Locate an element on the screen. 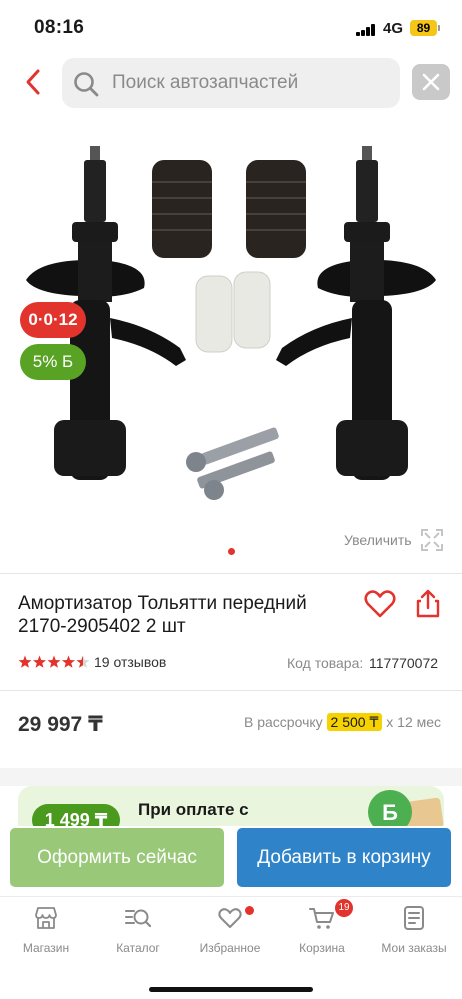  back-button is located at coordinates (34, 82).